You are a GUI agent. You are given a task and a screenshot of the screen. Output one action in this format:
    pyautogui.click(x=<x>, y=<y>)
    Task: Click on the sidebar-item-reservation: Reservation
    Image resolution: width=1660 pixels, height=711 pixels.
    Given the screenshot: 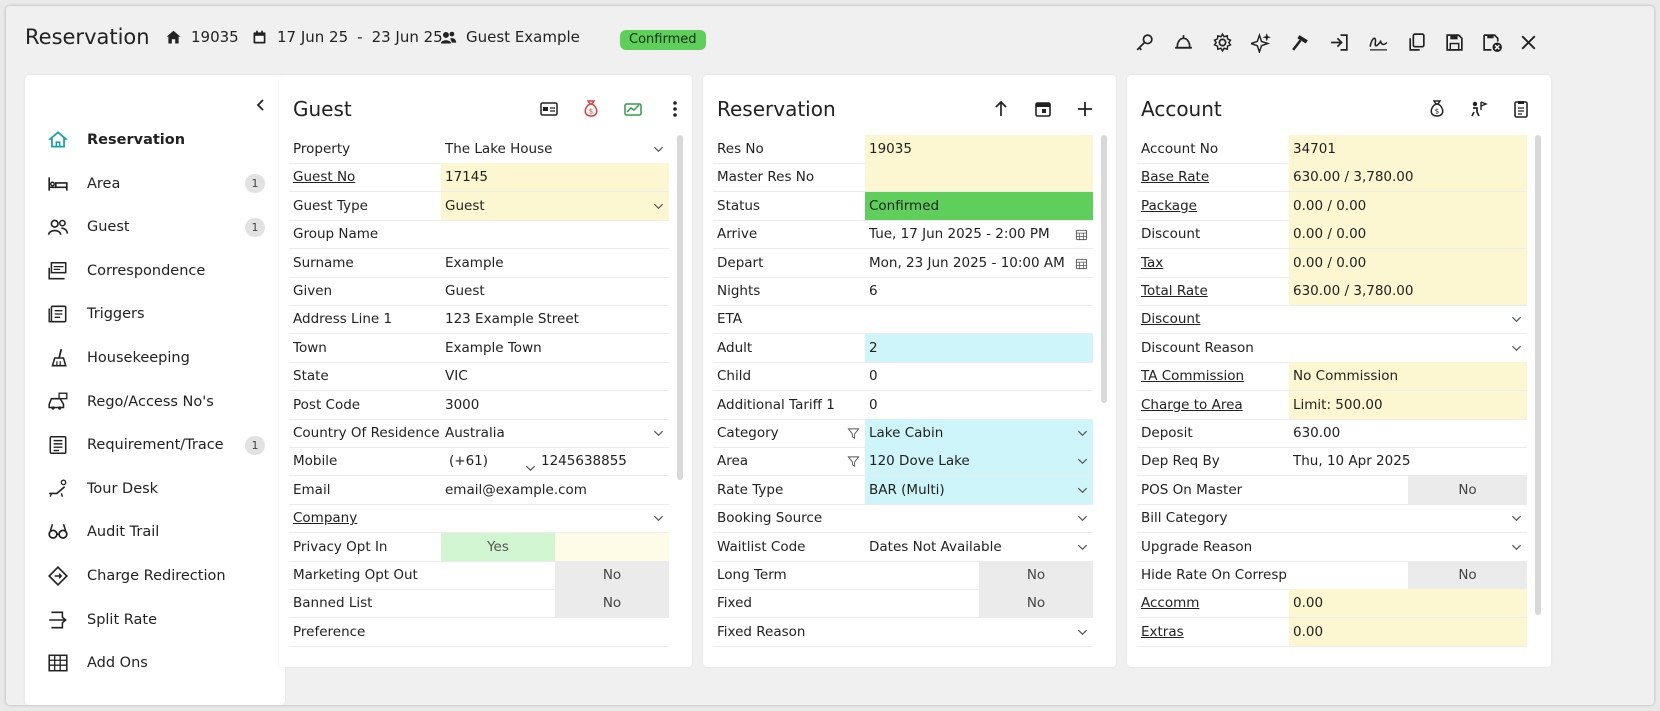 What is the action you would take?
    pyautogui.click(x=155, y=140)
    